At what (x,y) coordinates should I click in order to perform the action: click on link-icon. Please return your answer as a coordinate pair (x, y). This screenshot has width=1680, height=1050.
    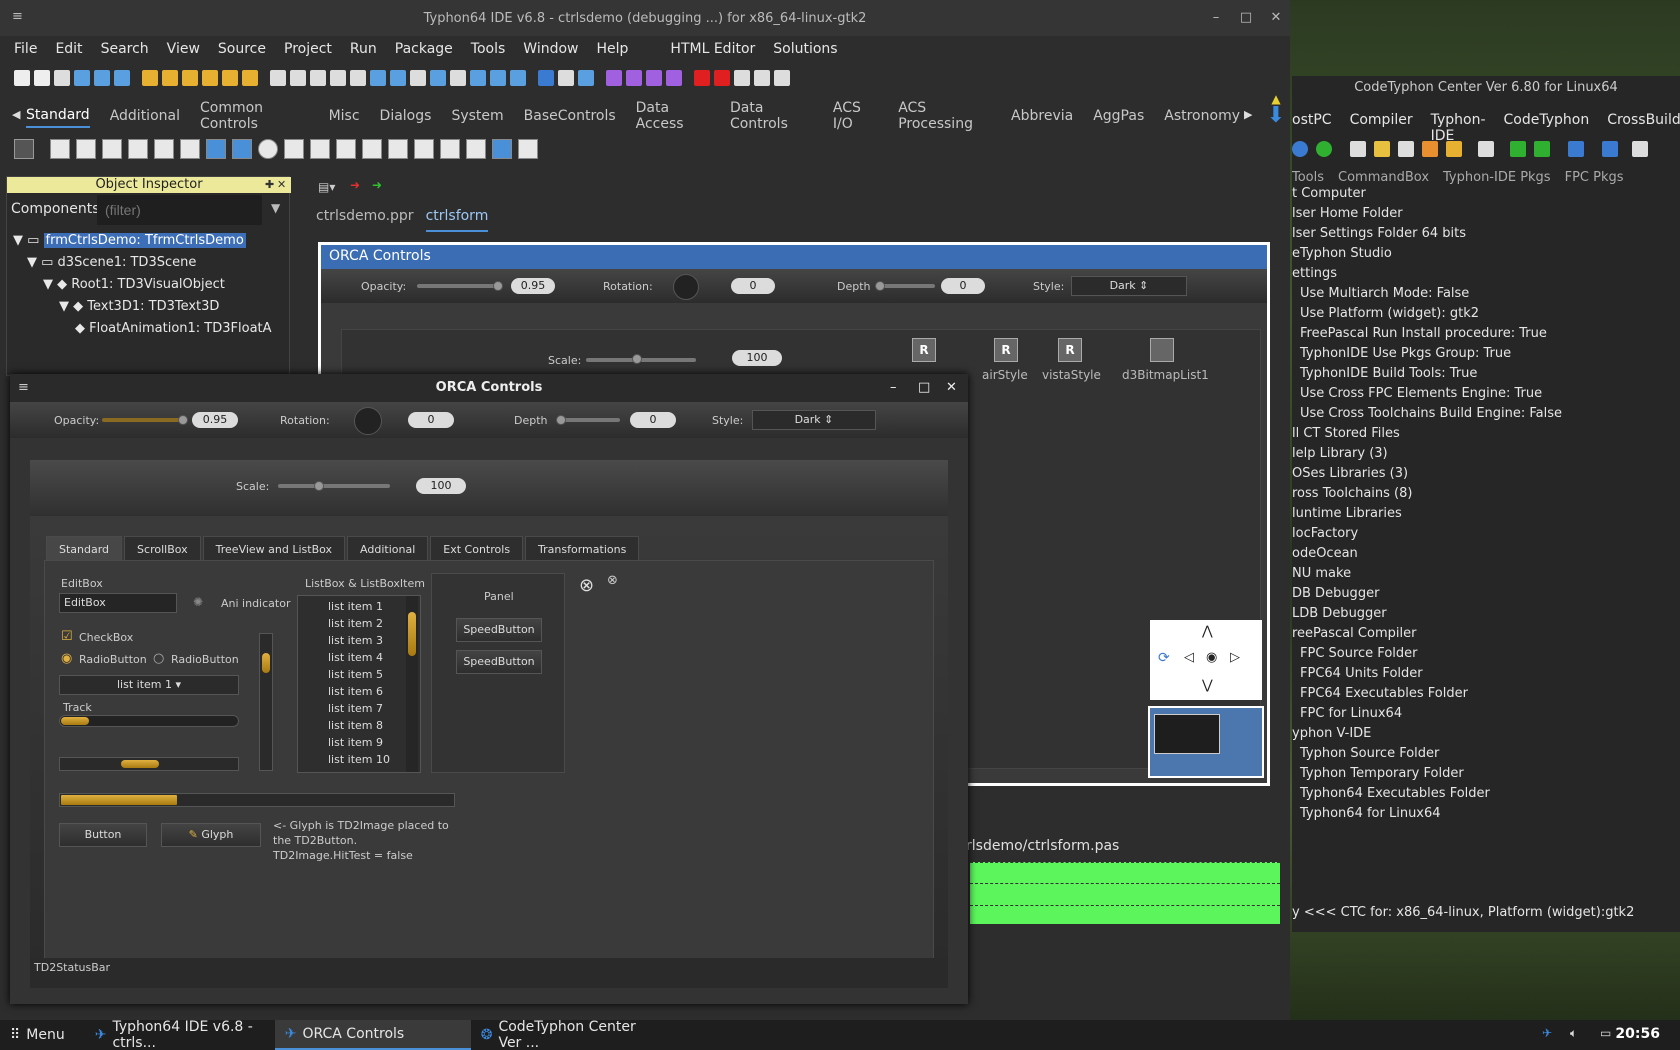
    Looking at the image, I should click on (634, 78).